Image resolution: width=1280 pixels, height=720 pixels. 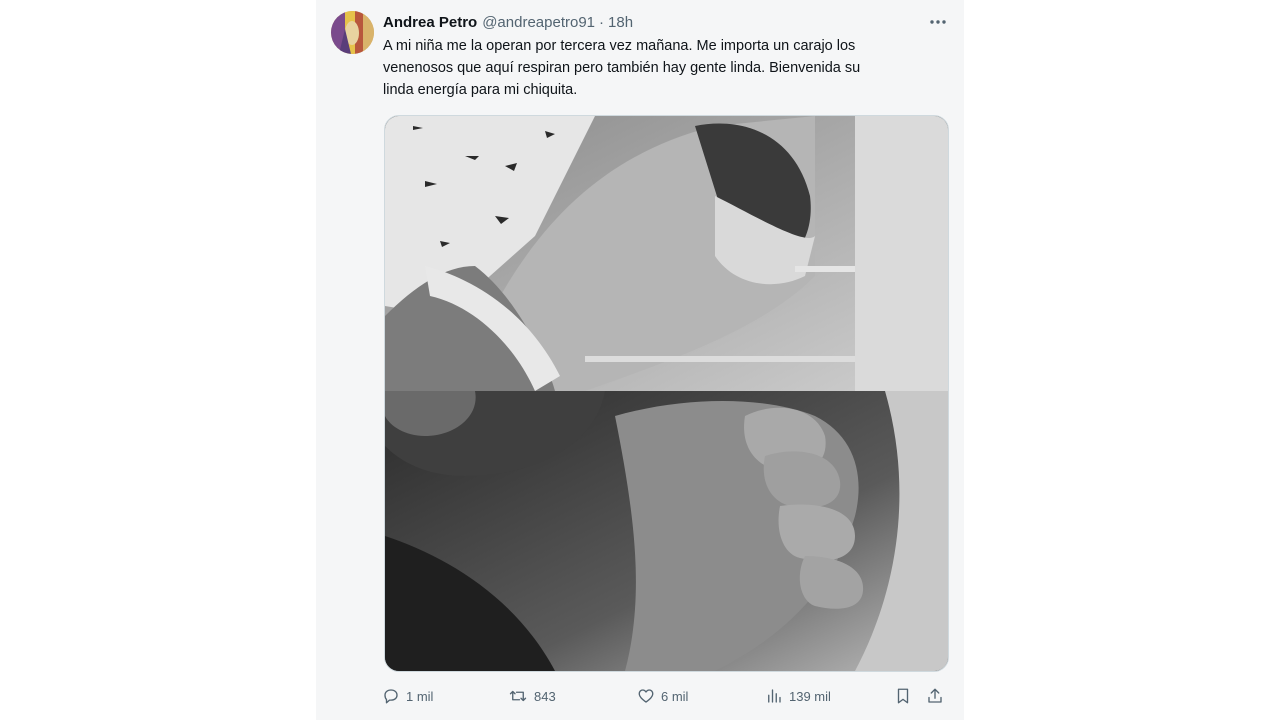 What do you see at coordinates (430, 22) in the screenshot?
I see `author-name: Andrea Petro` at bounding box center [430, 22].